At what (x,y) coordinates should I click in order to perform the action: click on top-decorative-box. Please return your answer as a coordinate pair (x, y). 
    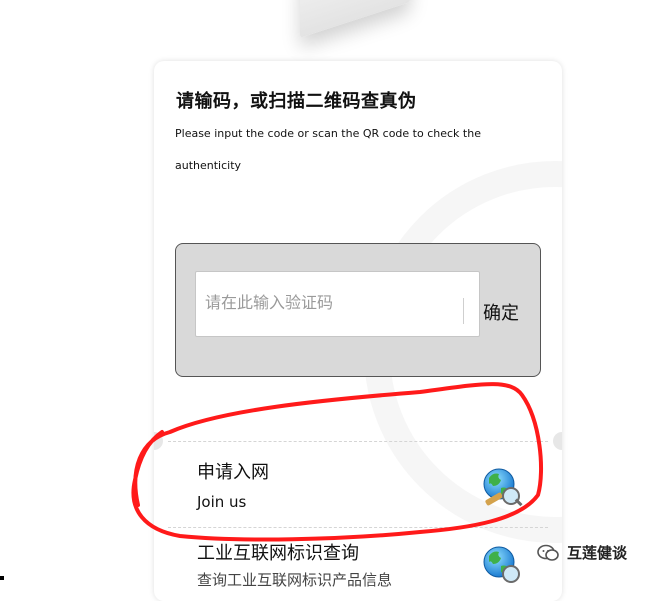
    Looking at the image, I should click on (355, 19).